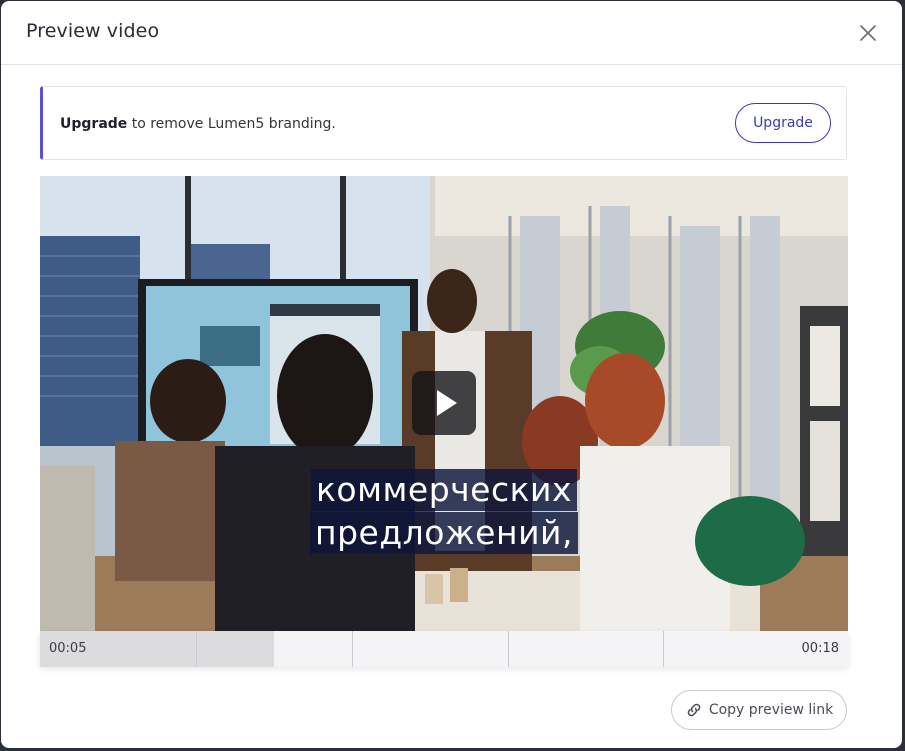  I want to click on link-icon, so click(694, 710).